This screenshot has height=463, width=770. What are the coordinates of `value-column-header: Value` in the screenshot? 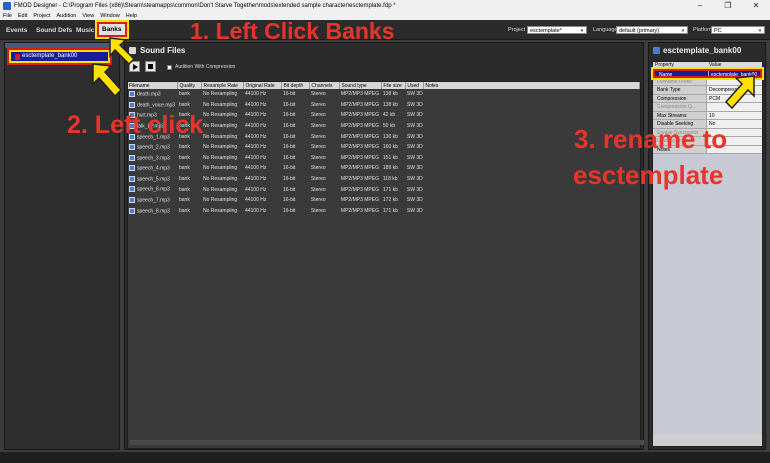 It's located at (715, 65).